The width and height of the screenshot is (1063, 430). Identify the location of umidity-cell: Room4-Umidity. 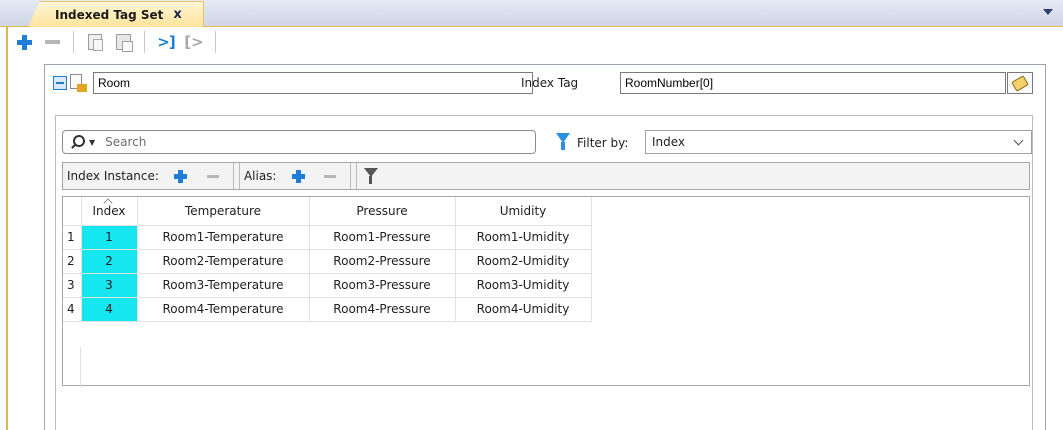
(523, 309).